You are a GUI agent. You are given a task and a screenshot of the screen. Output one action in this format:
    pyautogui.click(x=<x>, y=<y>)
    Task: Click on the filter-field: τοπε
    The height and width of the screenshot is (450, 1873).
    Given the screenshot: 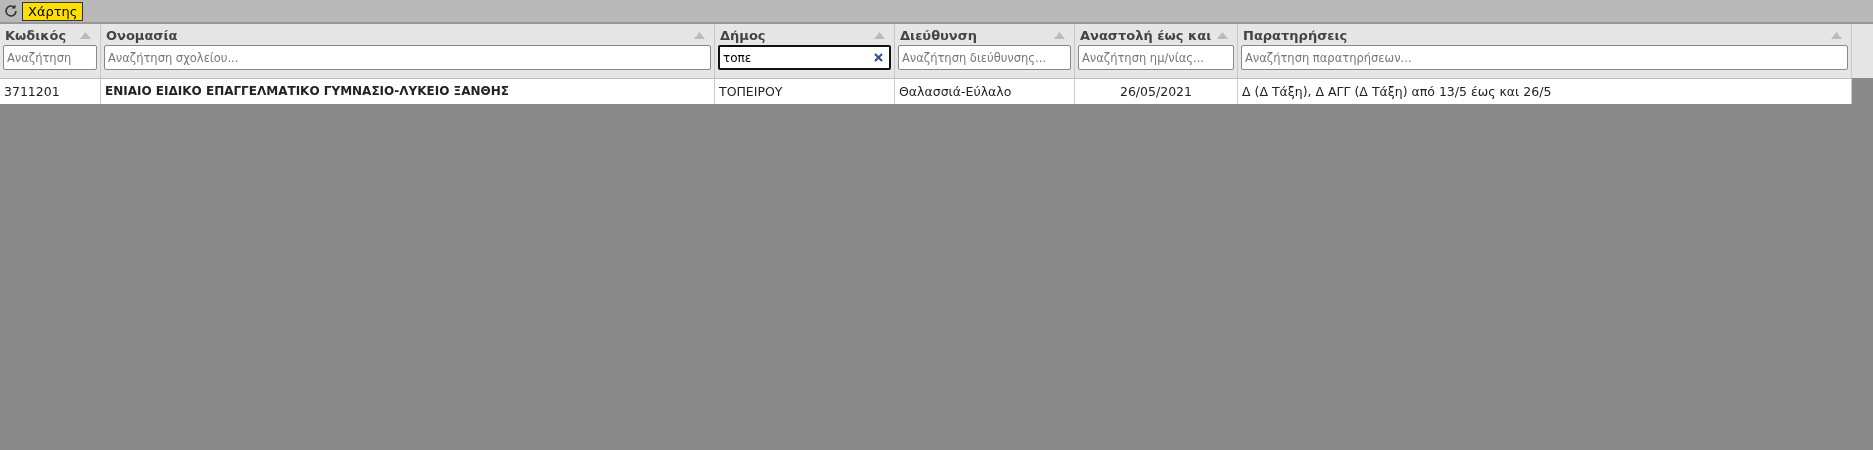 What is the action you would take?
    pyautogui.click(x=804, y=57)
    